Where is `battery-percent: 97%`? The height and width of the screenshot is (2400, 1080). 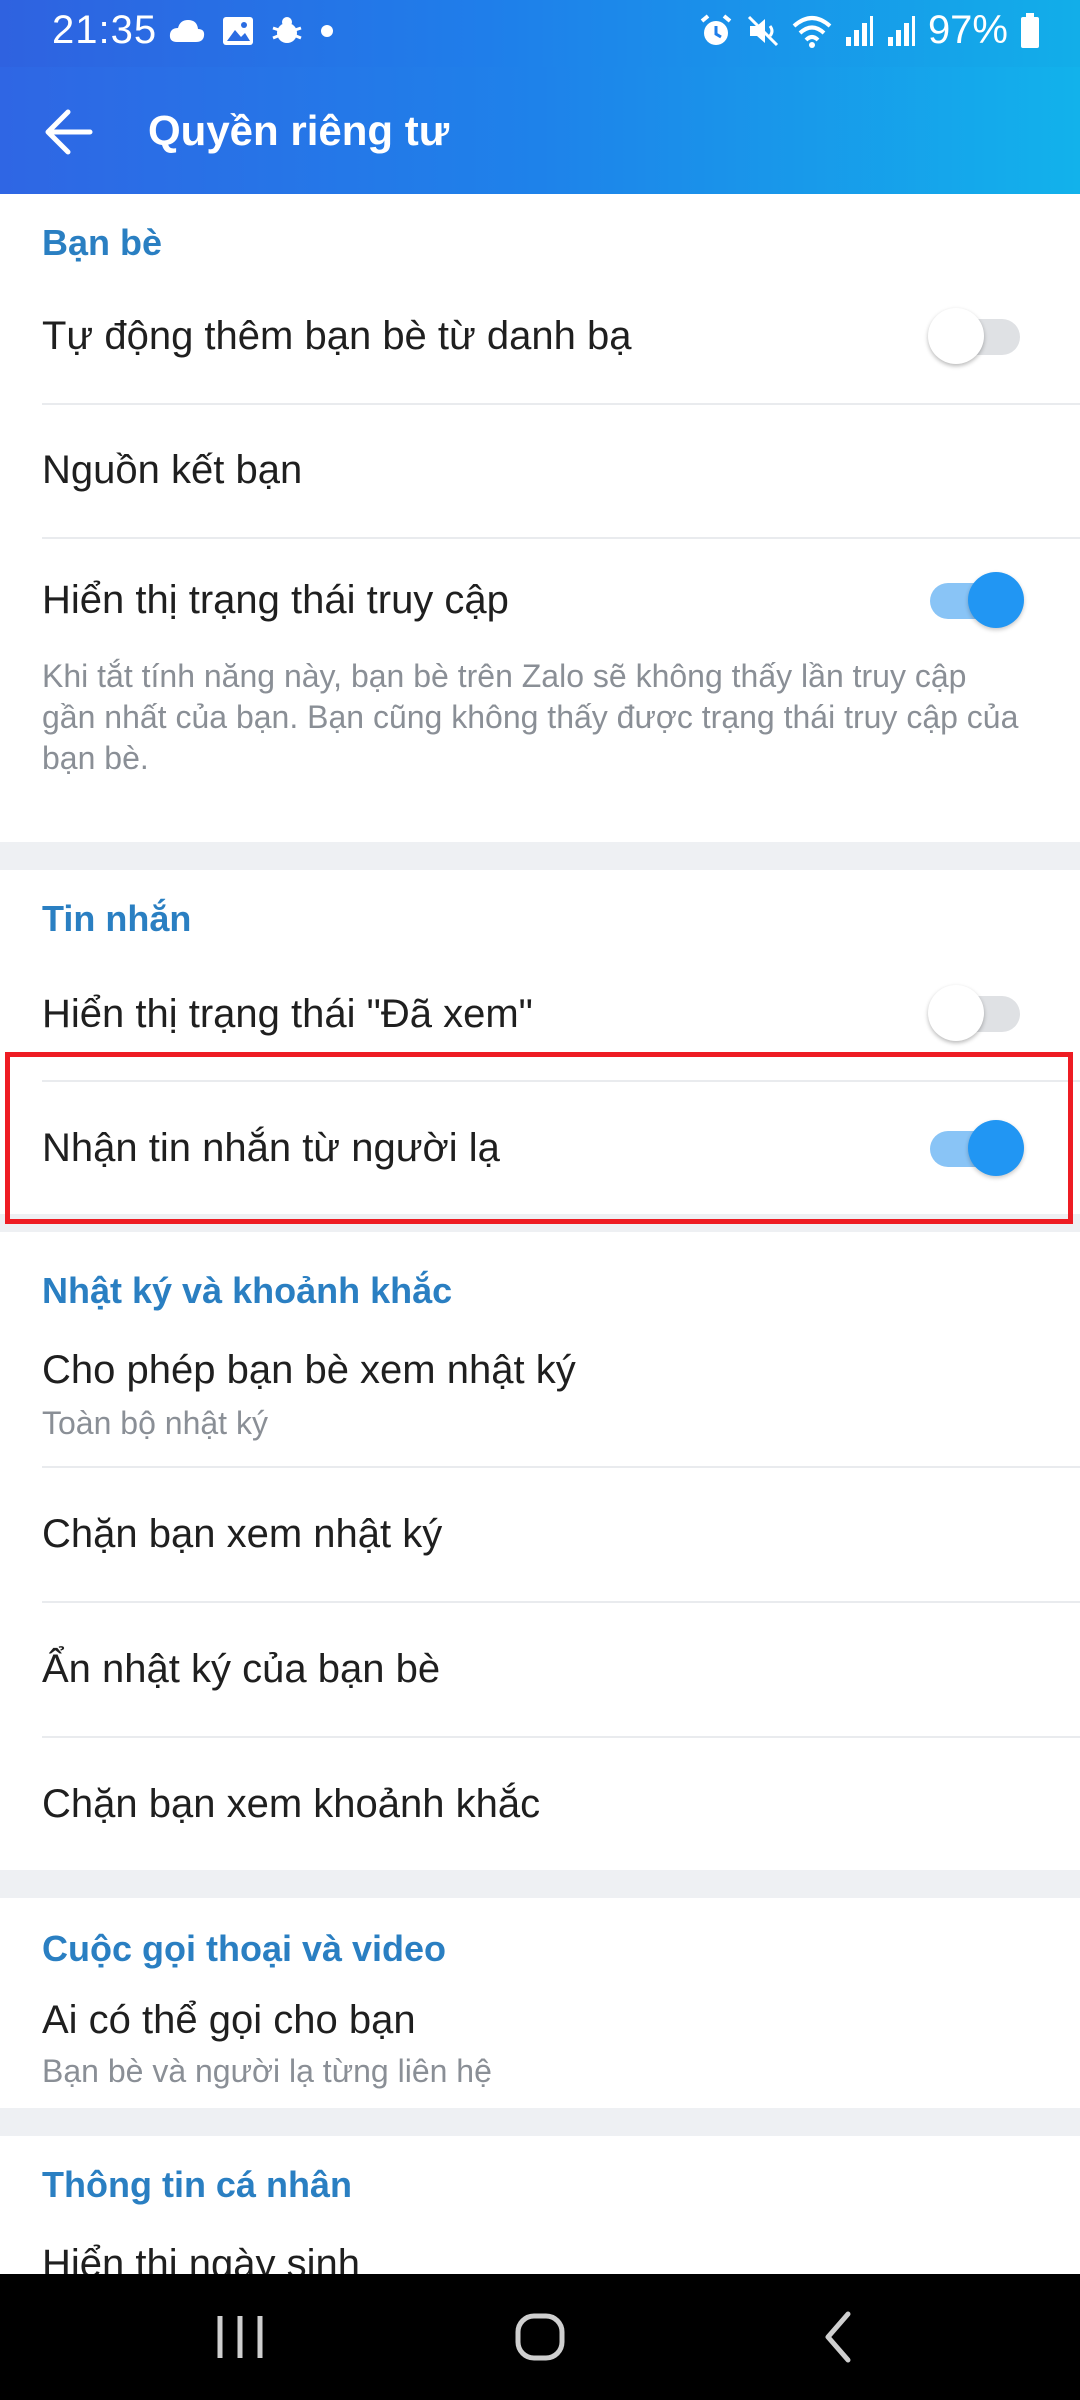 battery-percent: 97% is located at coordinates (967, 30).